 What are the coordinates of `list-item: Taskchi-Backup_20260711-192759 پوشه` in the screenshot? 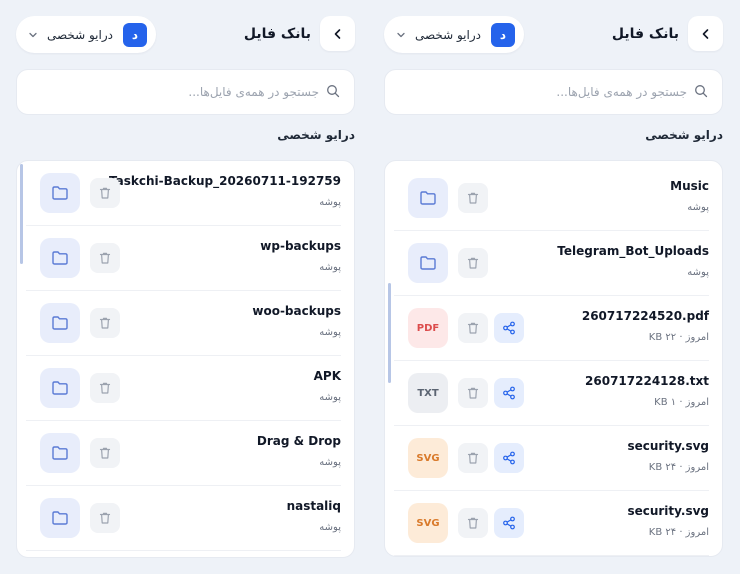 It's located at (183, 193).